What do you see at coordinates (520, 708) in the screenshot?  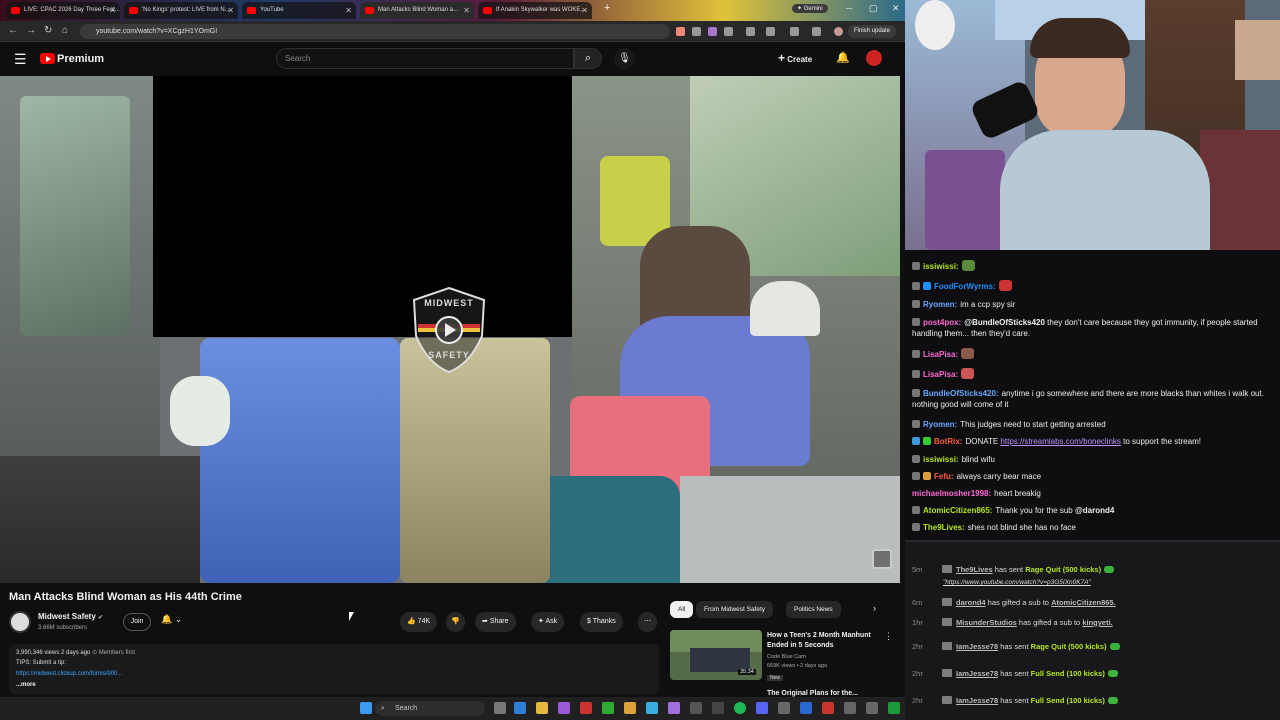 I see `edge-icon` at bounding box center [520, 708].